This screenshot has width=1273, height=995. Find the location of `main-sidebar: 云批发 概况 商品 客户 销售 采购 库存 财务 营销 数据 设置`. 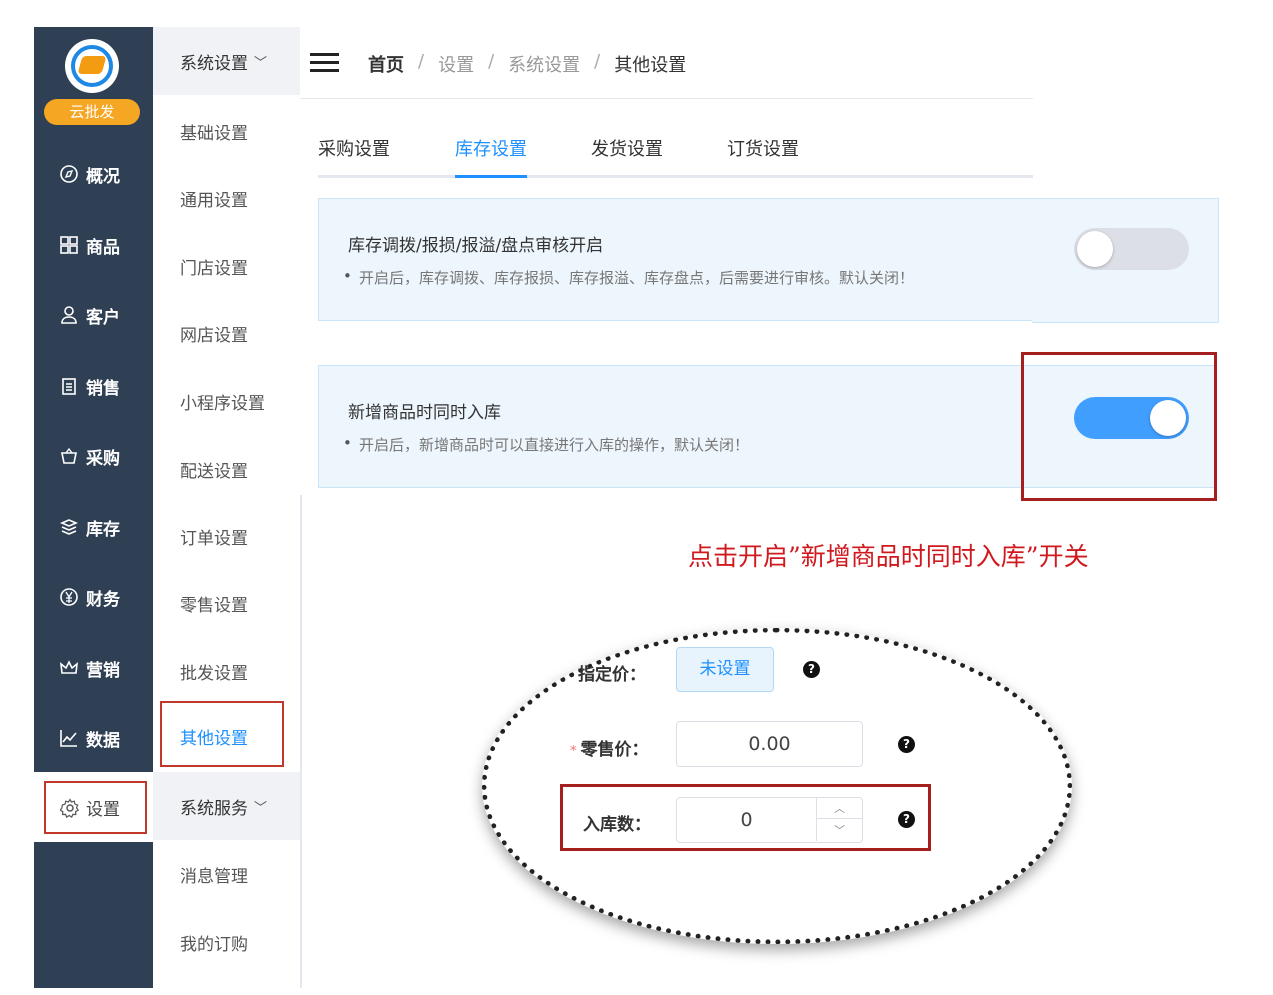

main-sidebar: 云批发 概况 商品 客户 销售 采购 库存 财务 营销 数据 设置 is located at coordinates (93, 507).